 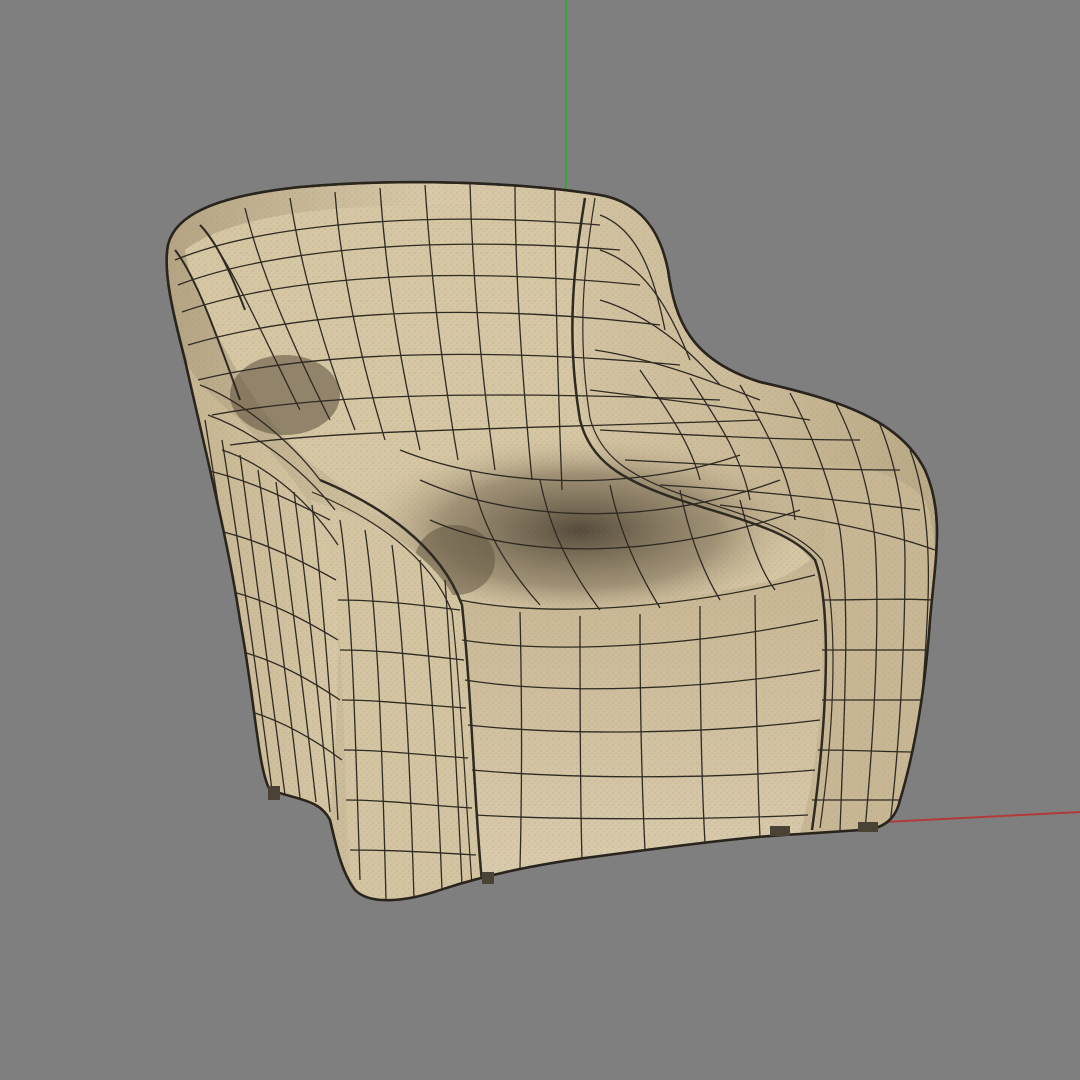 I want to click on left-front-foot, so click(x=488, y=878).